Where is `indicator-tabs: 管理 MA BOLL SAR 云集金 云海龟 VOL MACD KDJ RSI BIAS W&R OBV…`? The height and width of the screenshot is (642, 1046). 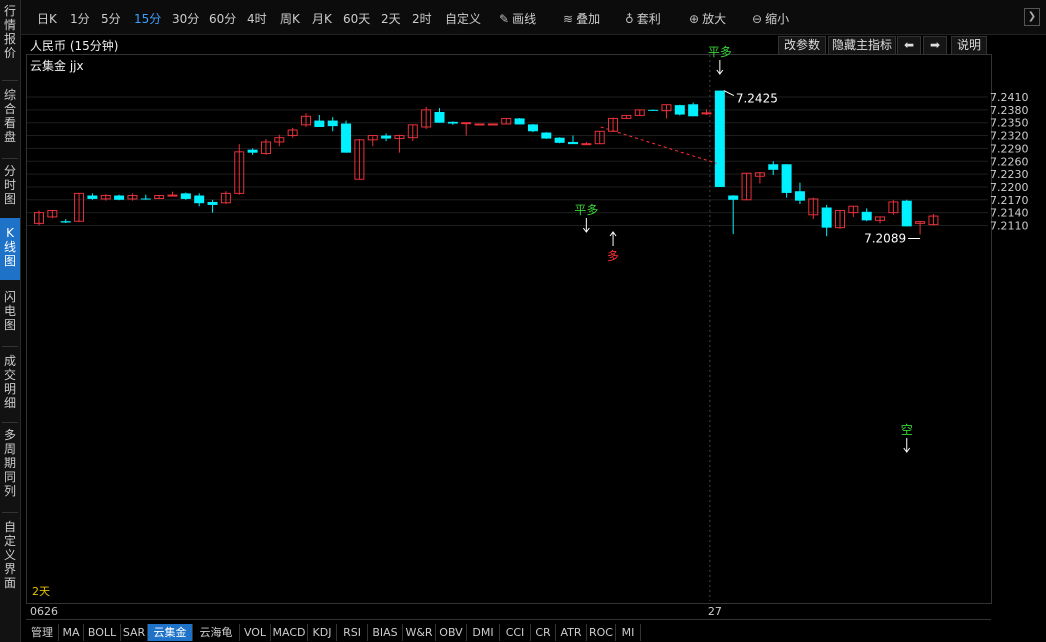 indicator-tabs: 管理 MA BOLL SAR 云集金 云海龟 VOL MACD KDJ RSI BIAS W&R OBV… is located at coordinates (536, 633).